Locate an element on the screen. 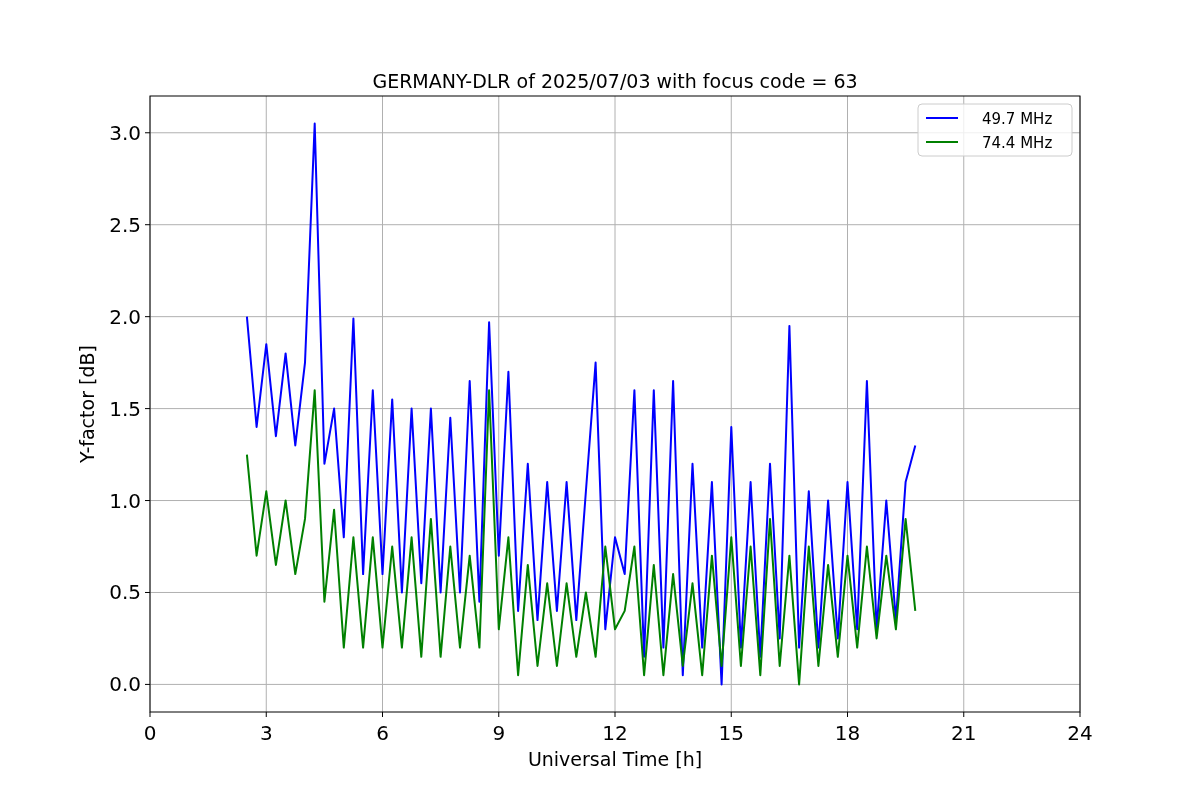 This screenshot has height=800, width=1200. legend-label: 74.4 MHz is located at coordinates (1017, 143).